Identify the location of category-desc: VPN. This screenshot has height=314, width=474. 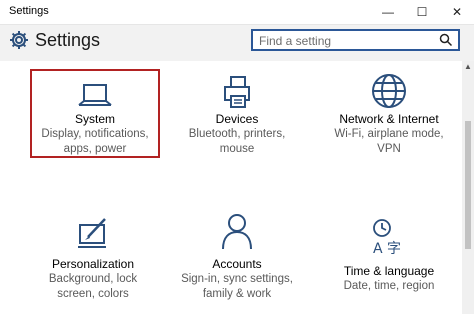
(389, 149).